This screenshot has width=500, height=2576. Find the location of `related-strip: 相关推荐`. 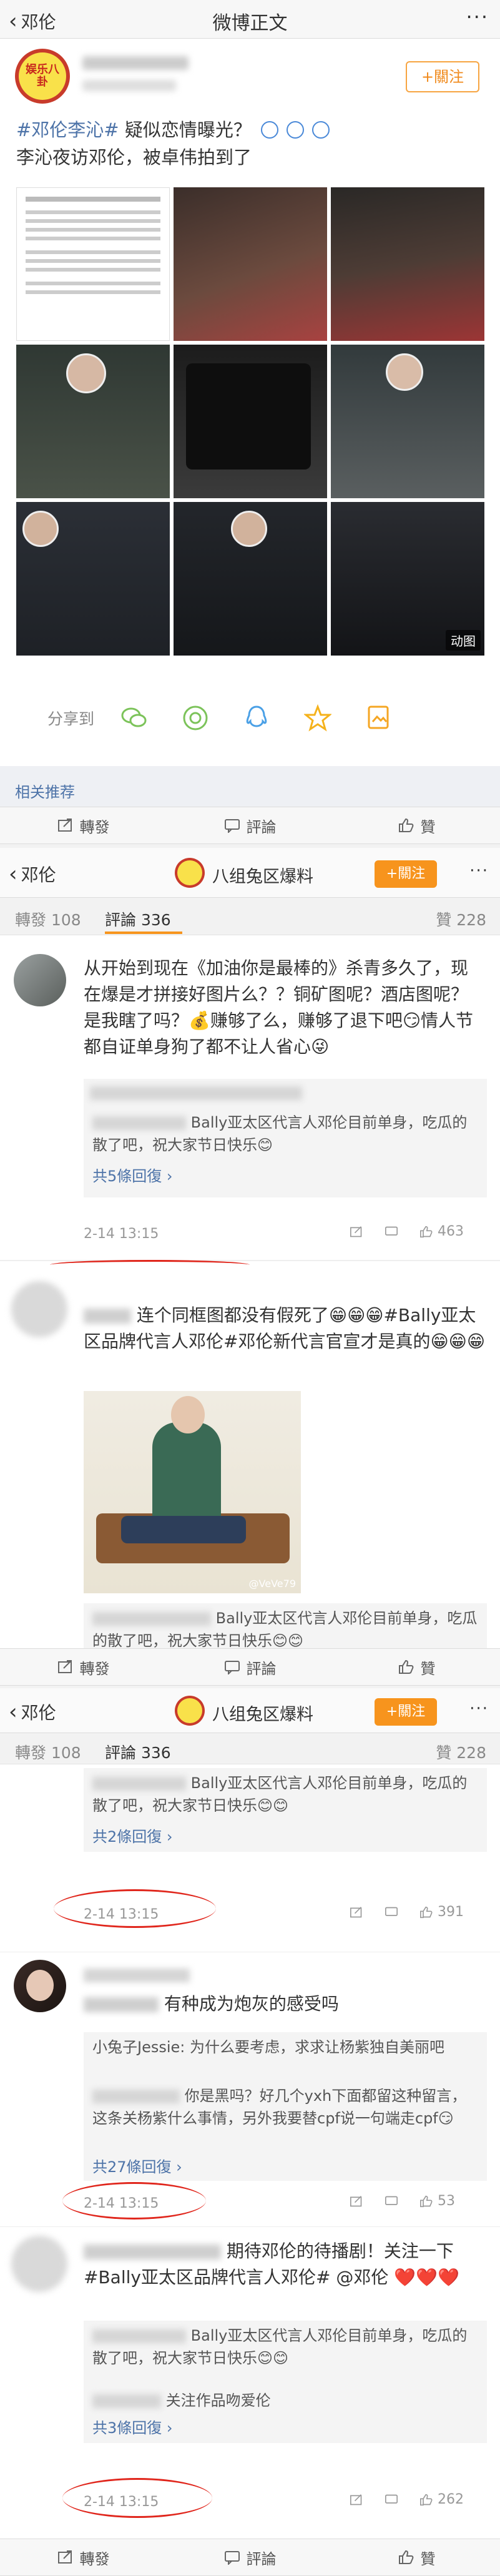

related-strip: 相关推荐 is located at coordinates (250, 788).